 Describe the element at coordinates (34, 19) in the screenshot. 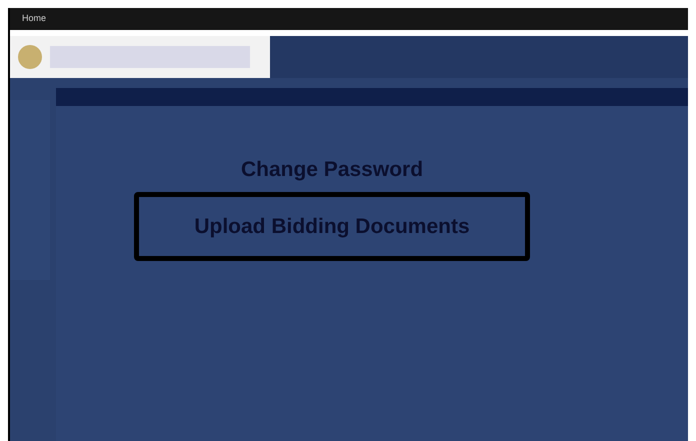

I see `home-title: Home` at that location.